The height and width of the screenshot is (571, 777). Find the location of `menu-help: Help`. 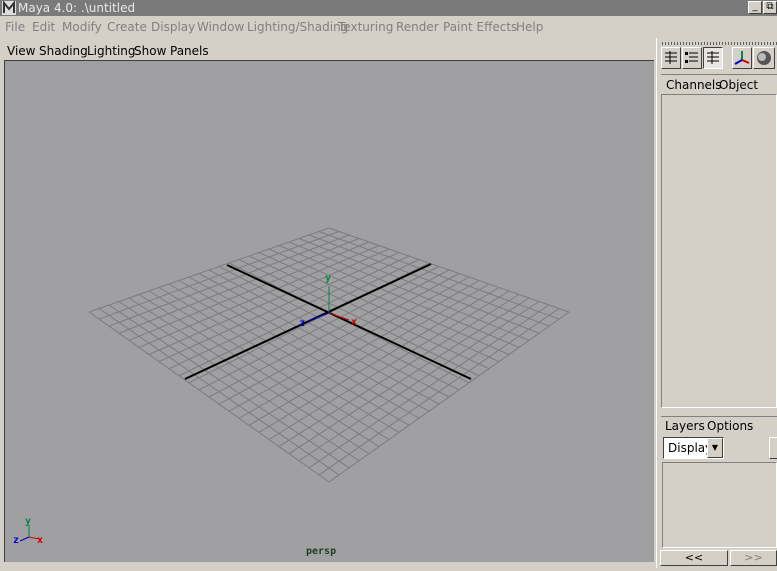

menu-help: Help is located at coordinates (529, 27).